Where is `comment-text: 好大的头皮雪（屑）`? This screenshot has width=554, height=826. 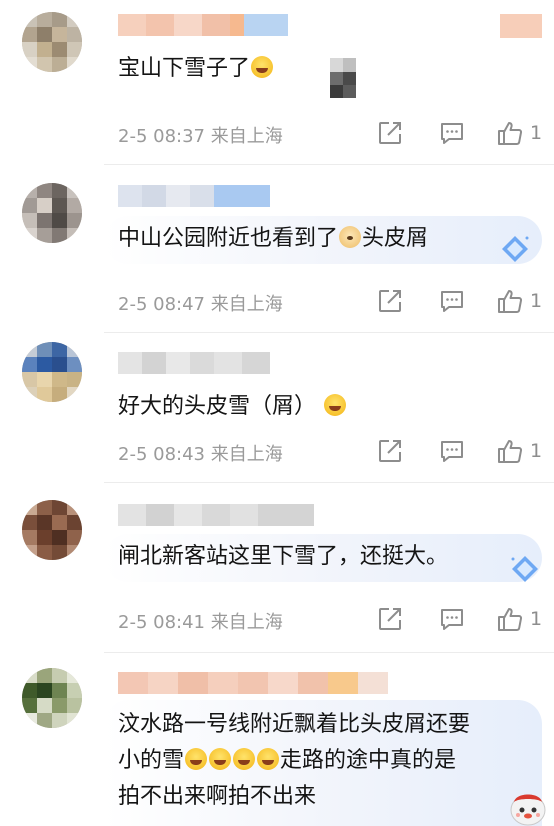 comment-text: 好大的头皮雪（屑） is located at coordinates (232, 407).